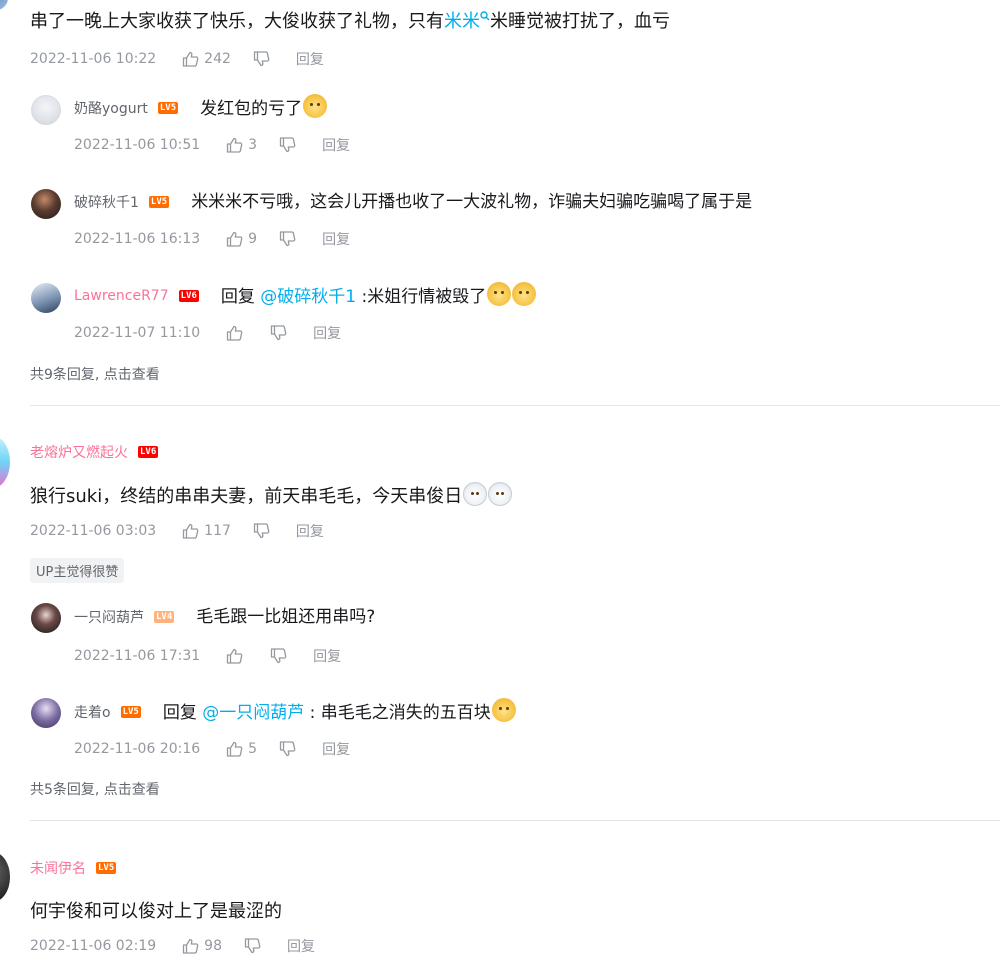 This screenshot has height=963, width=1000. I want to click on comment-meta: 2022-11-06 10:22 242 回复, so click(177, 59).